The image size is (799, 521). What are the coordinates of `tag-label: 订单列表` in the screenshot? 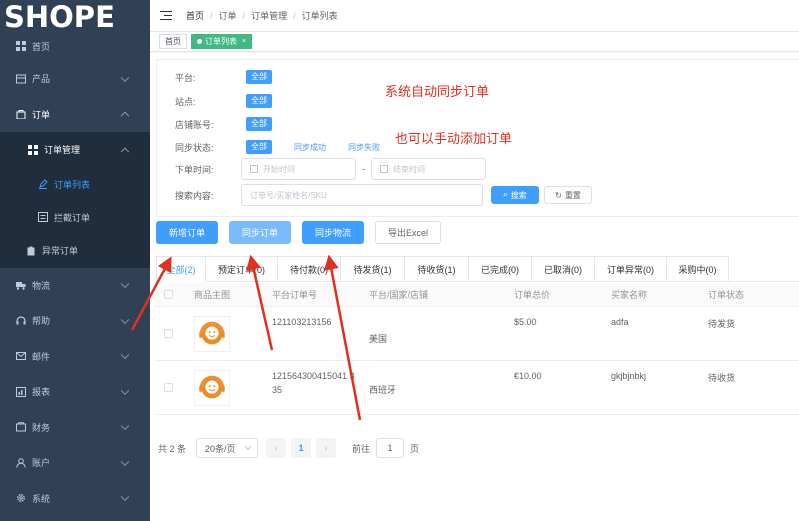 It's located at (221, 41).